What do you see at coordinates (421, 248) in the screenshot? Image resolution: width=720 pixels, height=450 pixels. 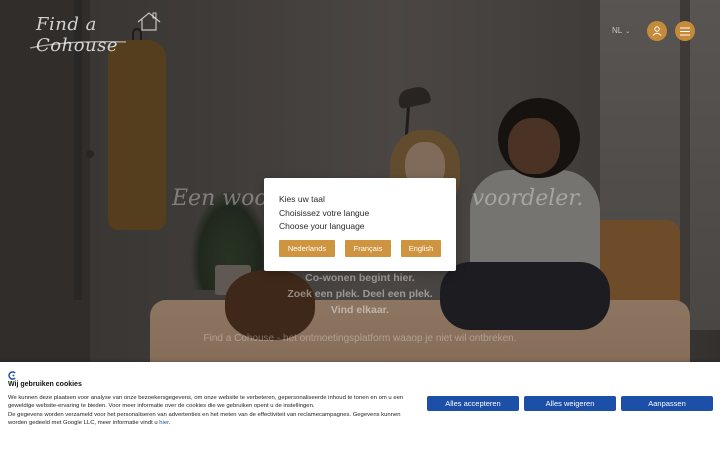 I see `english-button: English` at bounding box center [421, 248].